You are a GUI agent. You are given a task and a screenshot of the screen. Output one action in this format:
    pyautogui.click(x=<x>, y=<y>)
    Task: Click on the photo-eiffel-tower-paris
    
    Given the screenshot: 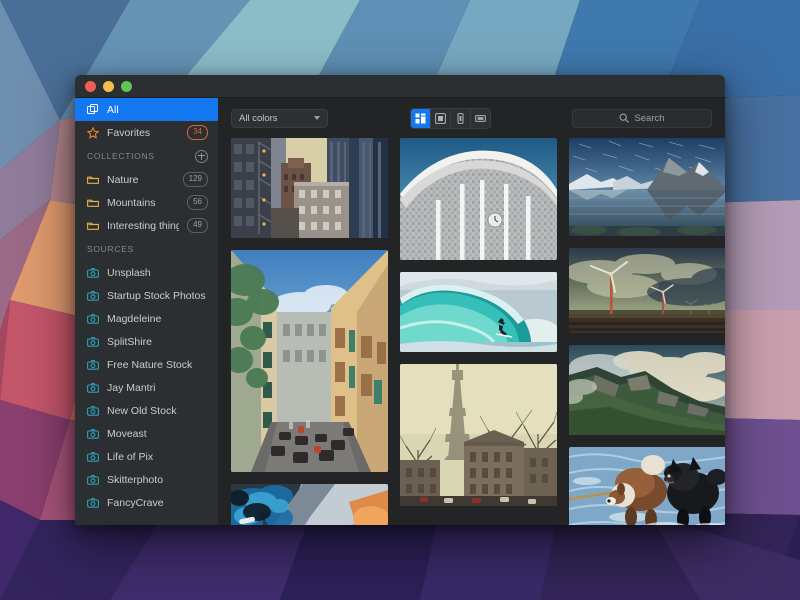 What is the action you would take?
    pyautogui.click(x=478, y=435)
    